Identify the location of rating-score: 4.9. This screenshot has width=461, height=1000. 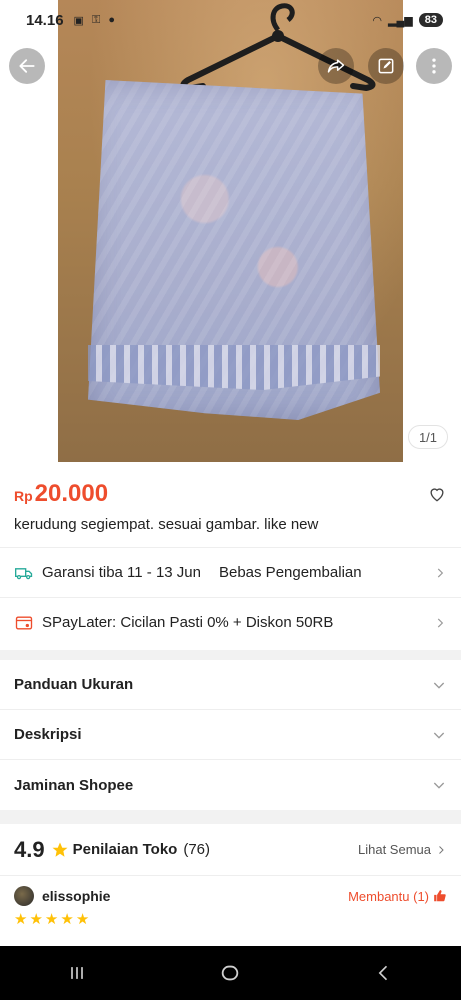
(29, 849).